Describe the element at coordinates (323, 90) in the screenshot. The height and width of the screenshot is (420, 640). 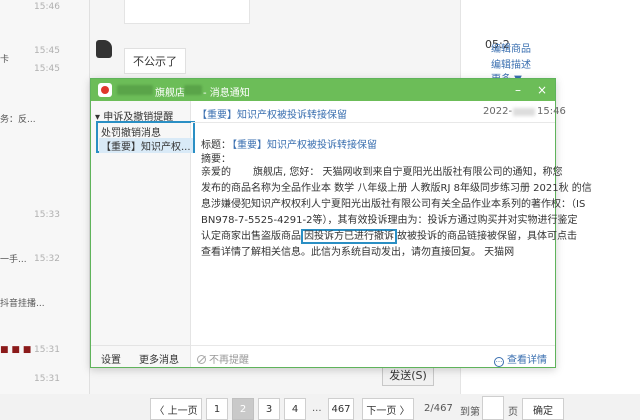
I see `window-titlebar: 旗舰店 - 消息通知 – ×` at that location.